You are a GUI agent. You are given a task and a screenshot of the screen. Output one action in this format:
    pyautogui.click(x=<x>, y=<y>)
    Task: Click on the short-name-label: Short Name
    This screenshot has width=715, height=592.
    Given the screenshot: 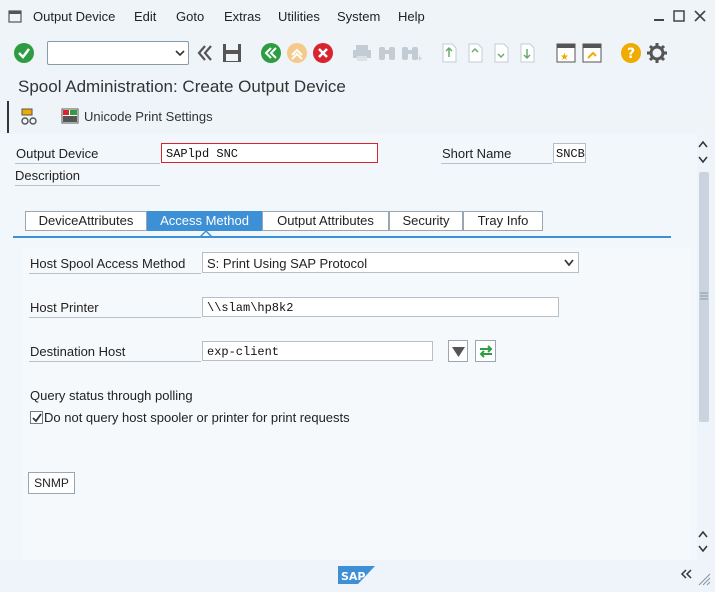 What is the action you would take?
    pyautogui.click(x=477, y=153)
    